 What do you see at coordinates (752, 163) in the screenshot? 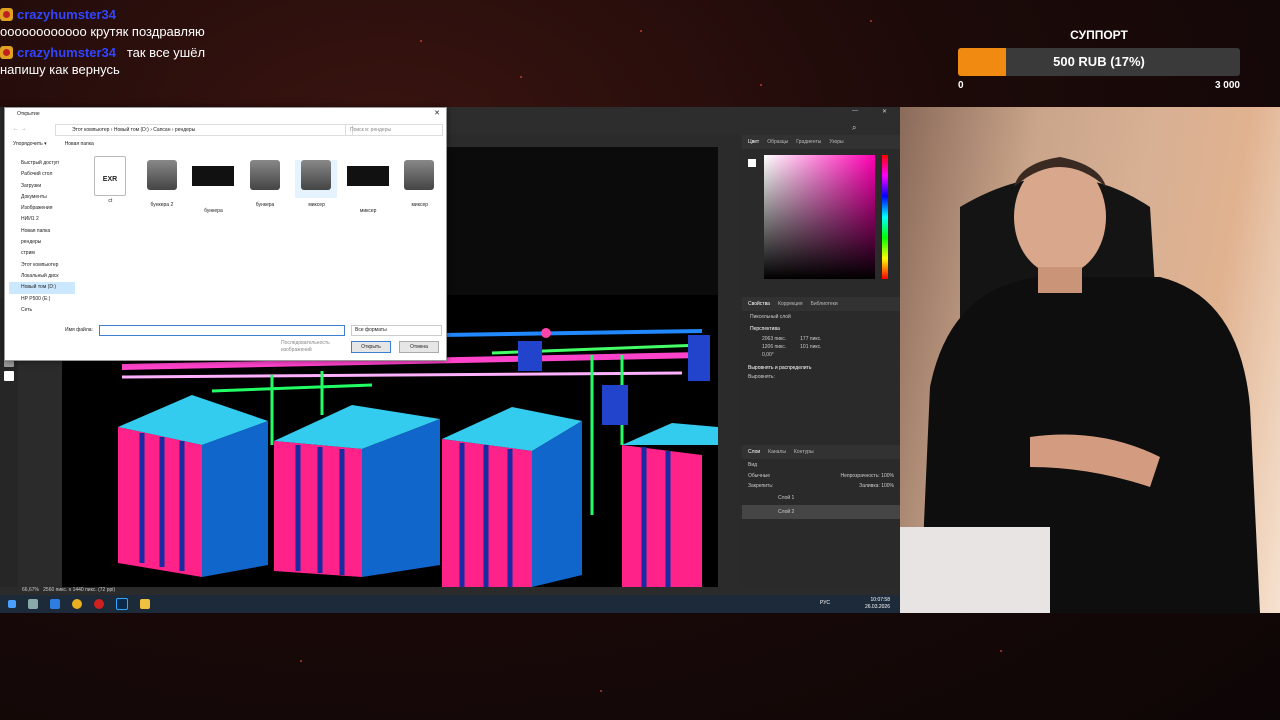
I see `foreground-swatch` at bounding box center [752, 163].